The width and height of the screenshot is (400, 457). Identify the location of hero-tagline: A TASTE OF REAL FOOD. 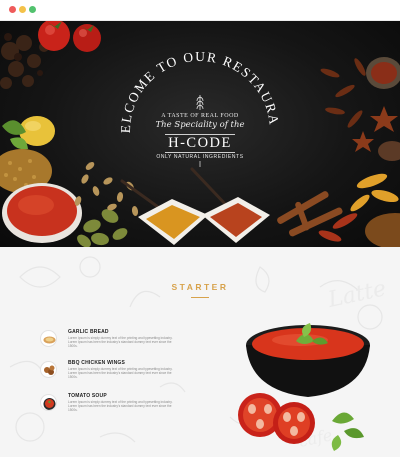
(200, 116).